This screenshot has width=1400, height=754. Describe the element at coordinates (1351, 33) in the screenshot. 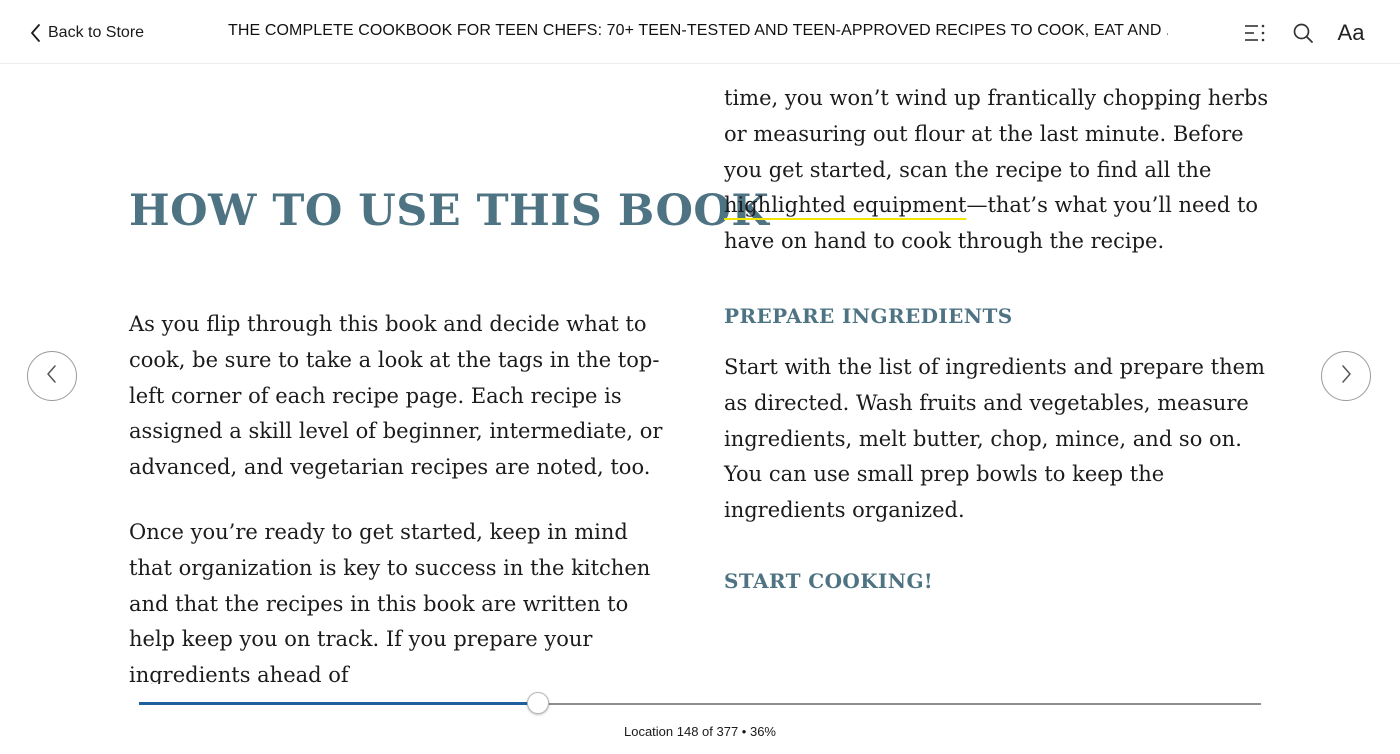

I see `font-settings-icon: Aa` at that location.